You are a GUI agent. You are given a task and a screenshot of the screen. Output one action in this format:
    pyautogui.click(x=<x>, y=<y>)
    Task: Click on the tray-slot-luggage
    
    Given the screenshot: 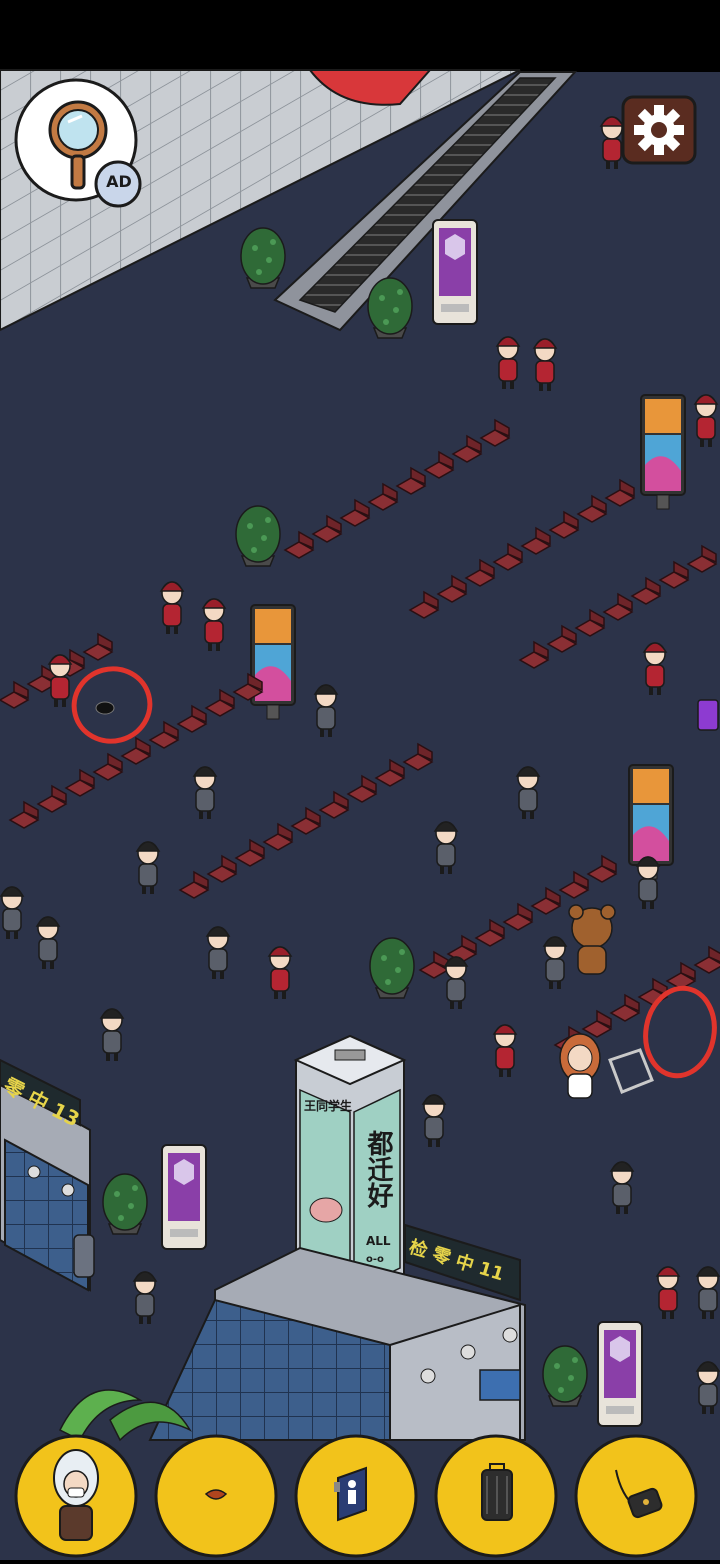 What is the action you would take?
    pyautogui.click(x=496, y=1496)
    